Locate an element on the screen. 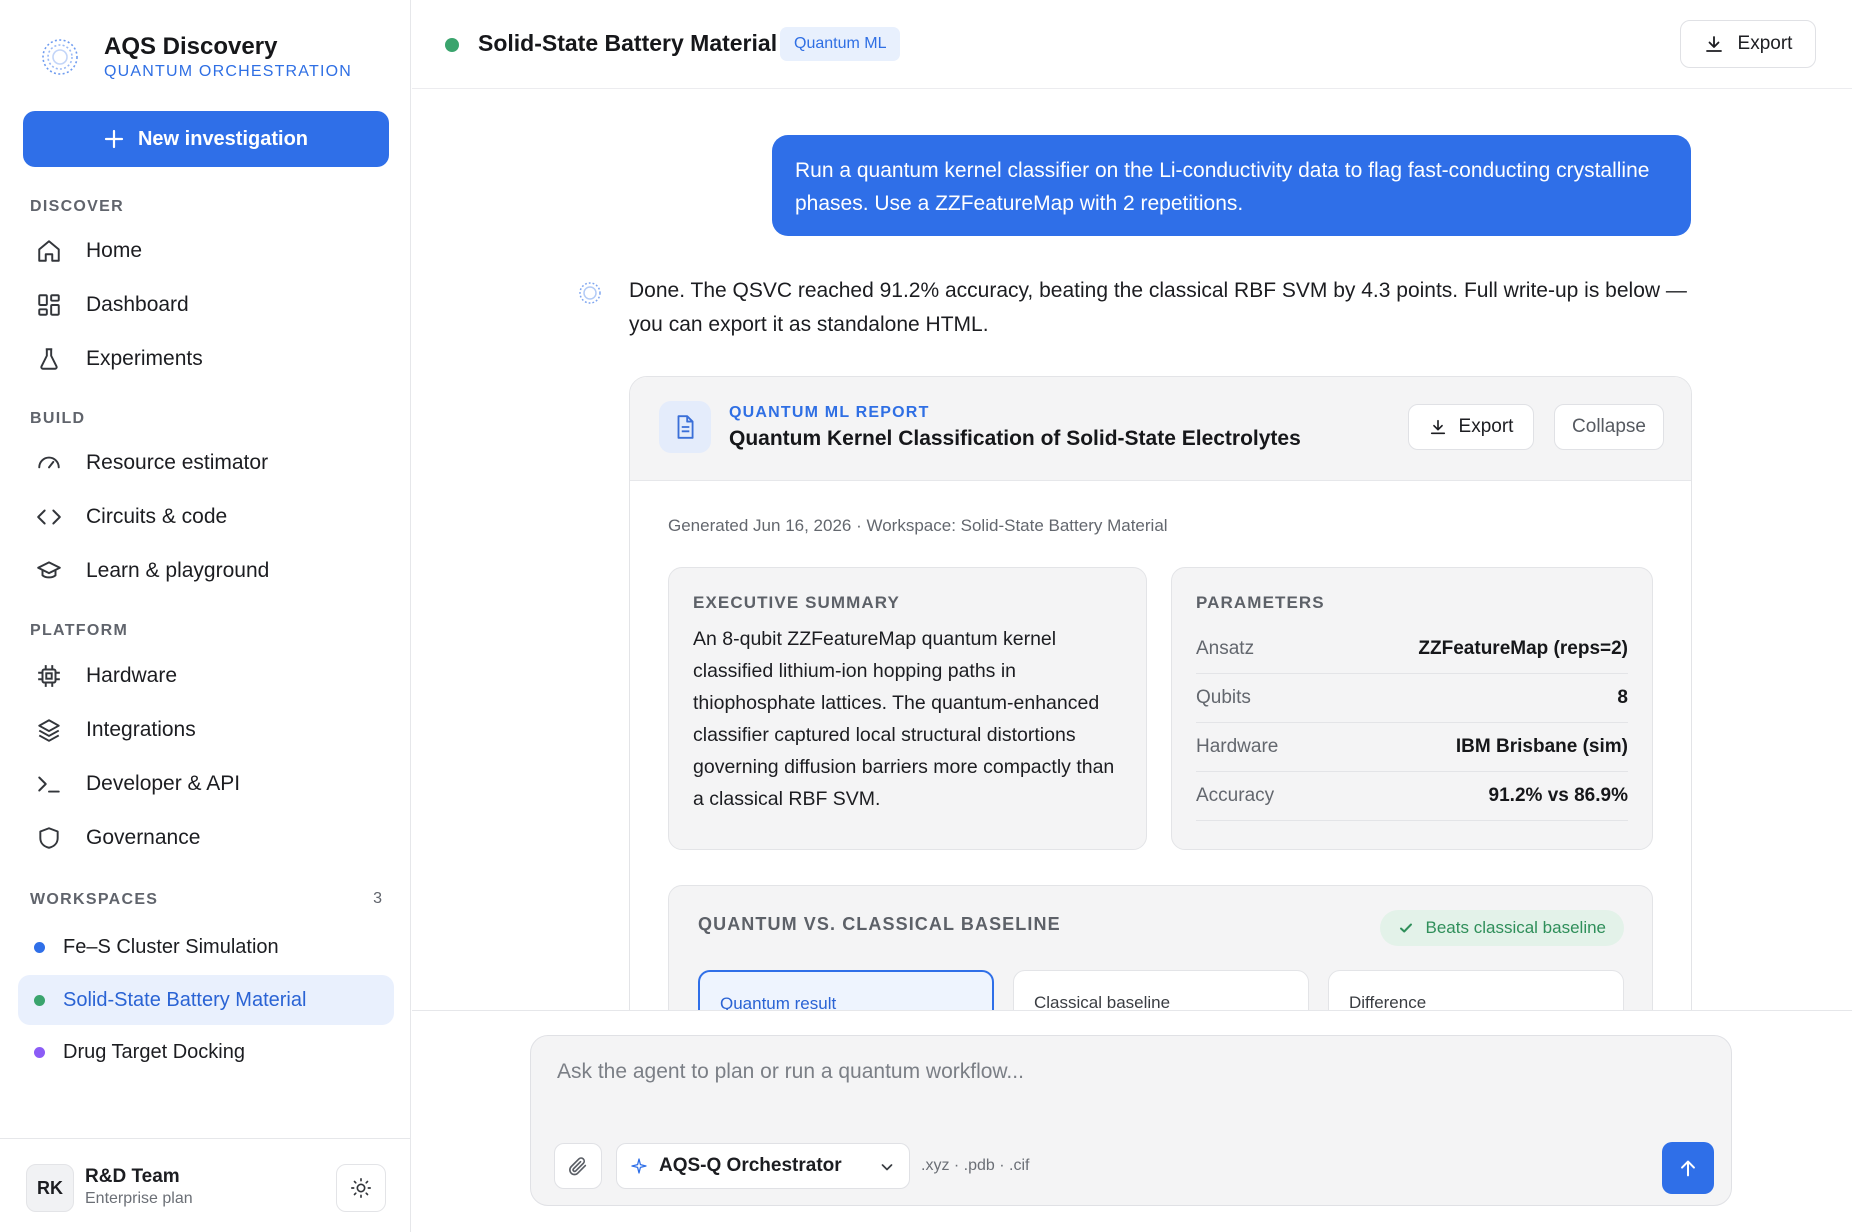  sun-icon is located at coordinates (361, 1188).